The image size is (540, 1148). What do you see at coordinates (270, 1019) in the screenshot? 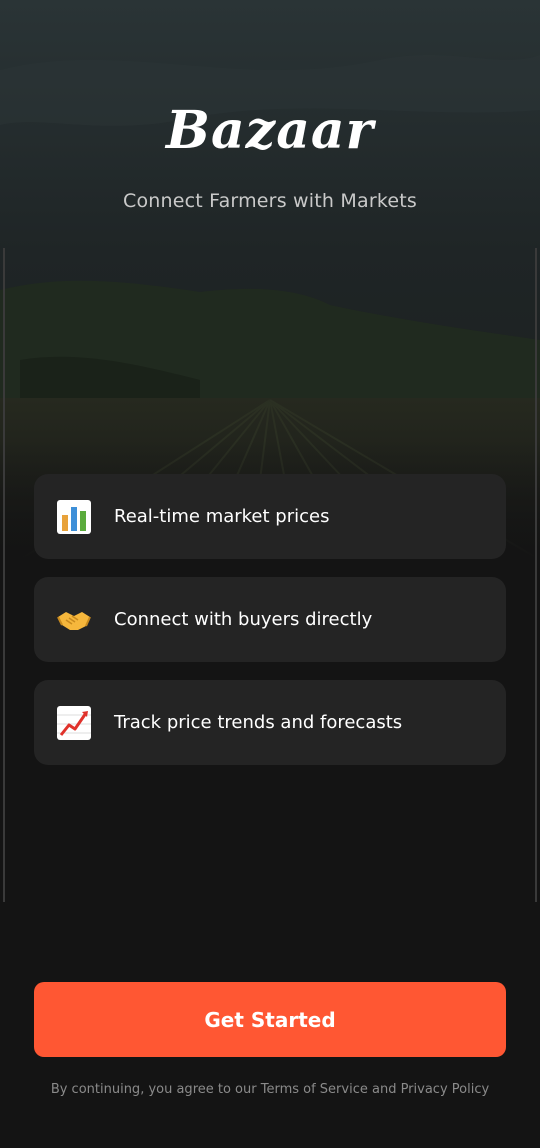
I see `get-started-button: Get Started` at bounding box center [270, 1019].